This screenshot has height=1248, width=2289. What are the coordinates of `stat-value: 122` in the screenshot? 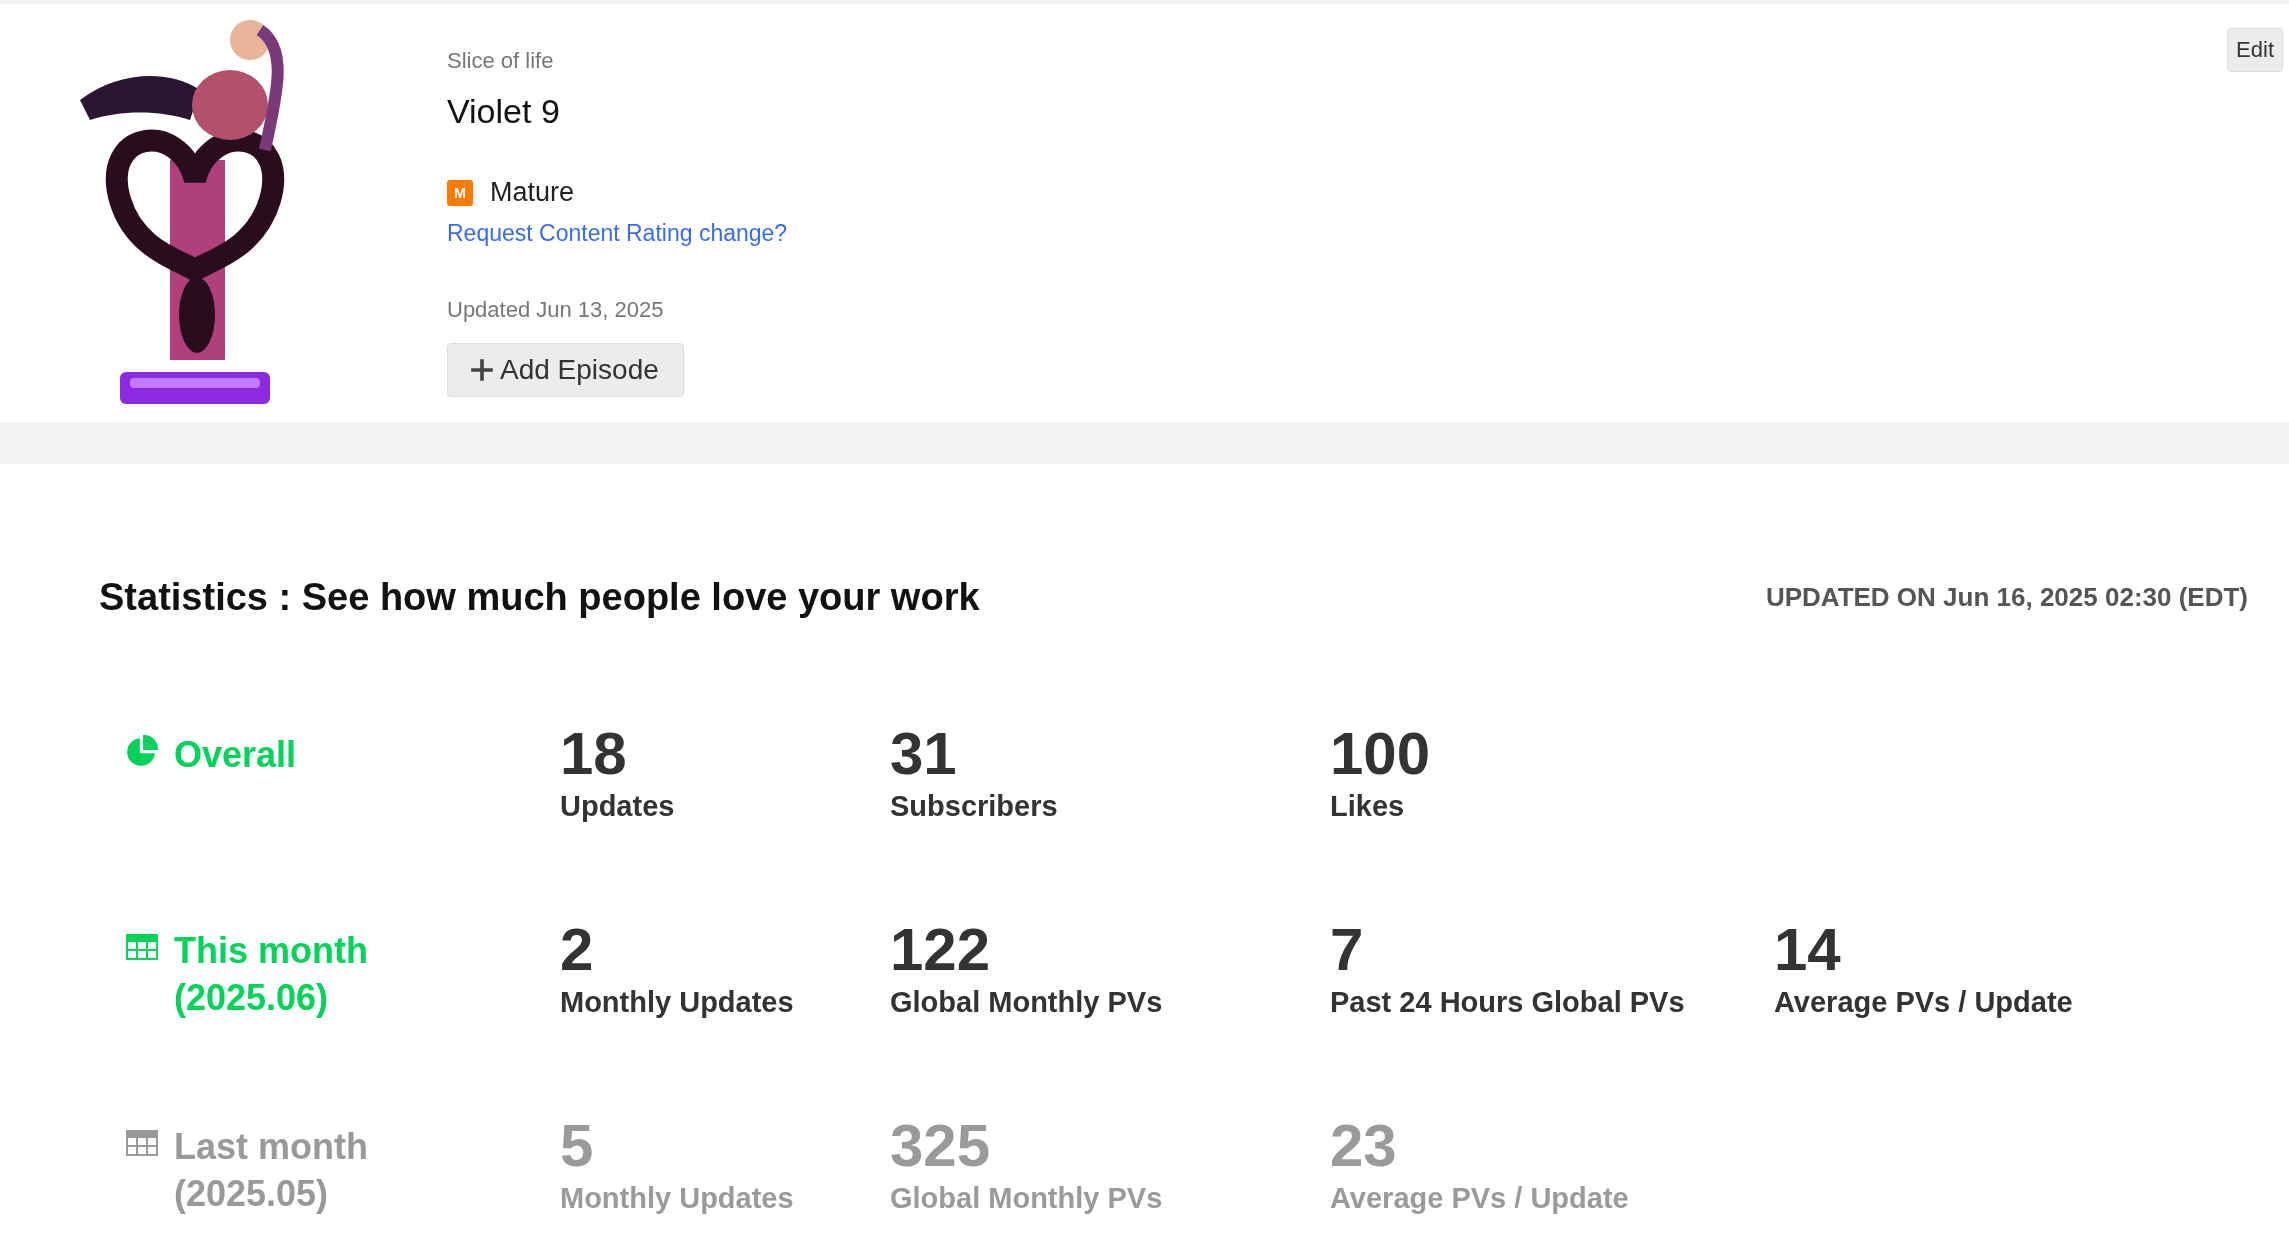 It's located at (940, 950).